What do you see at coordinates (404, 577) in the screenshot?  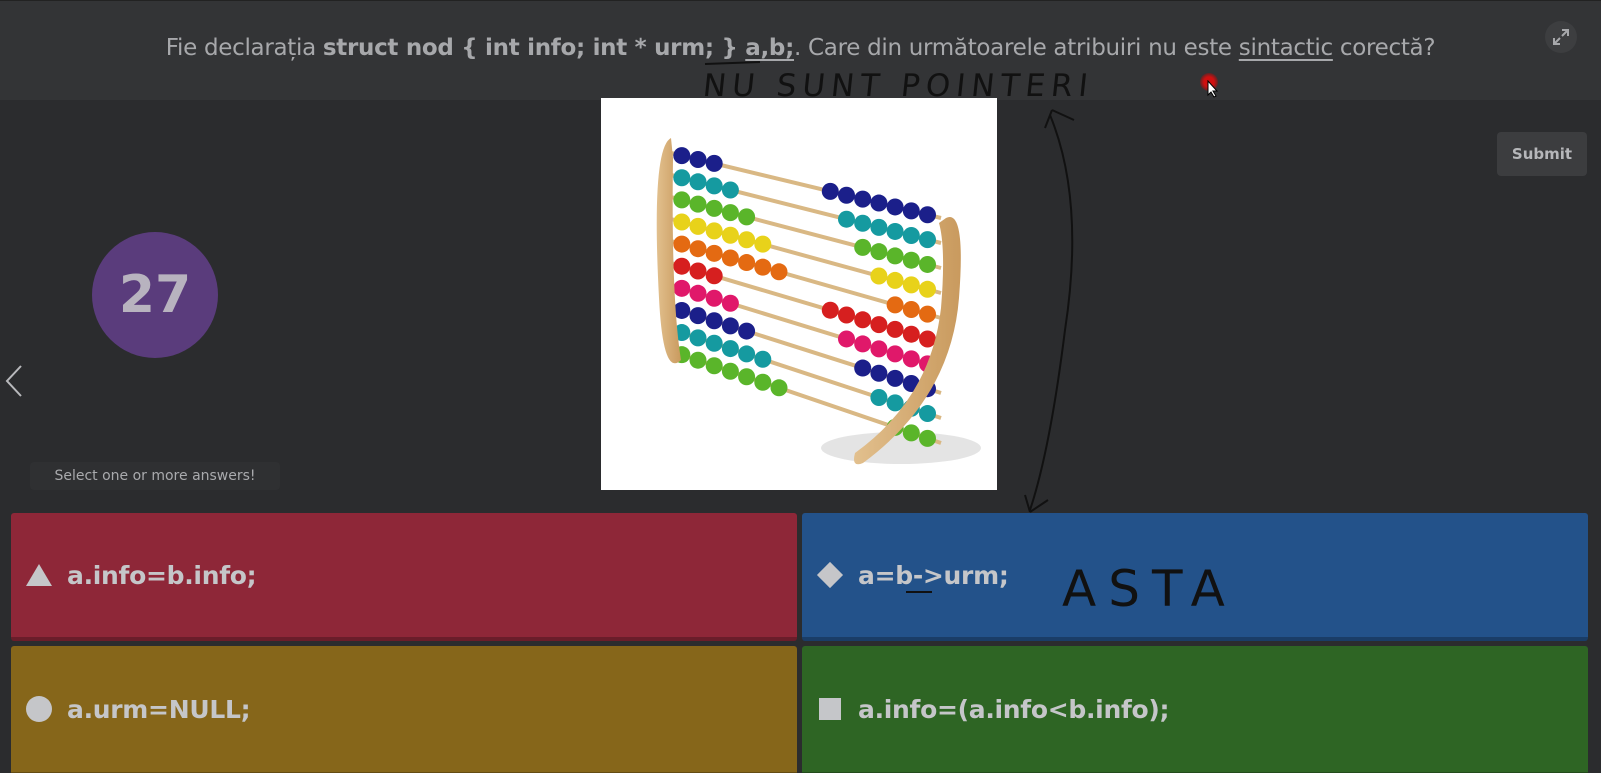 I see `answer-option-1: a.info=b.info;` at bounding box center [404, 577].